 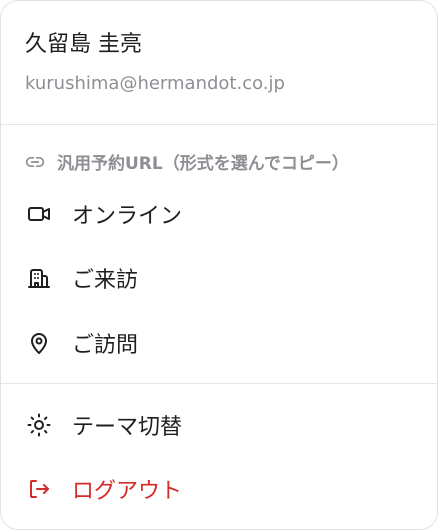 I want to click on sun-icon, so click(x=40, y=425).